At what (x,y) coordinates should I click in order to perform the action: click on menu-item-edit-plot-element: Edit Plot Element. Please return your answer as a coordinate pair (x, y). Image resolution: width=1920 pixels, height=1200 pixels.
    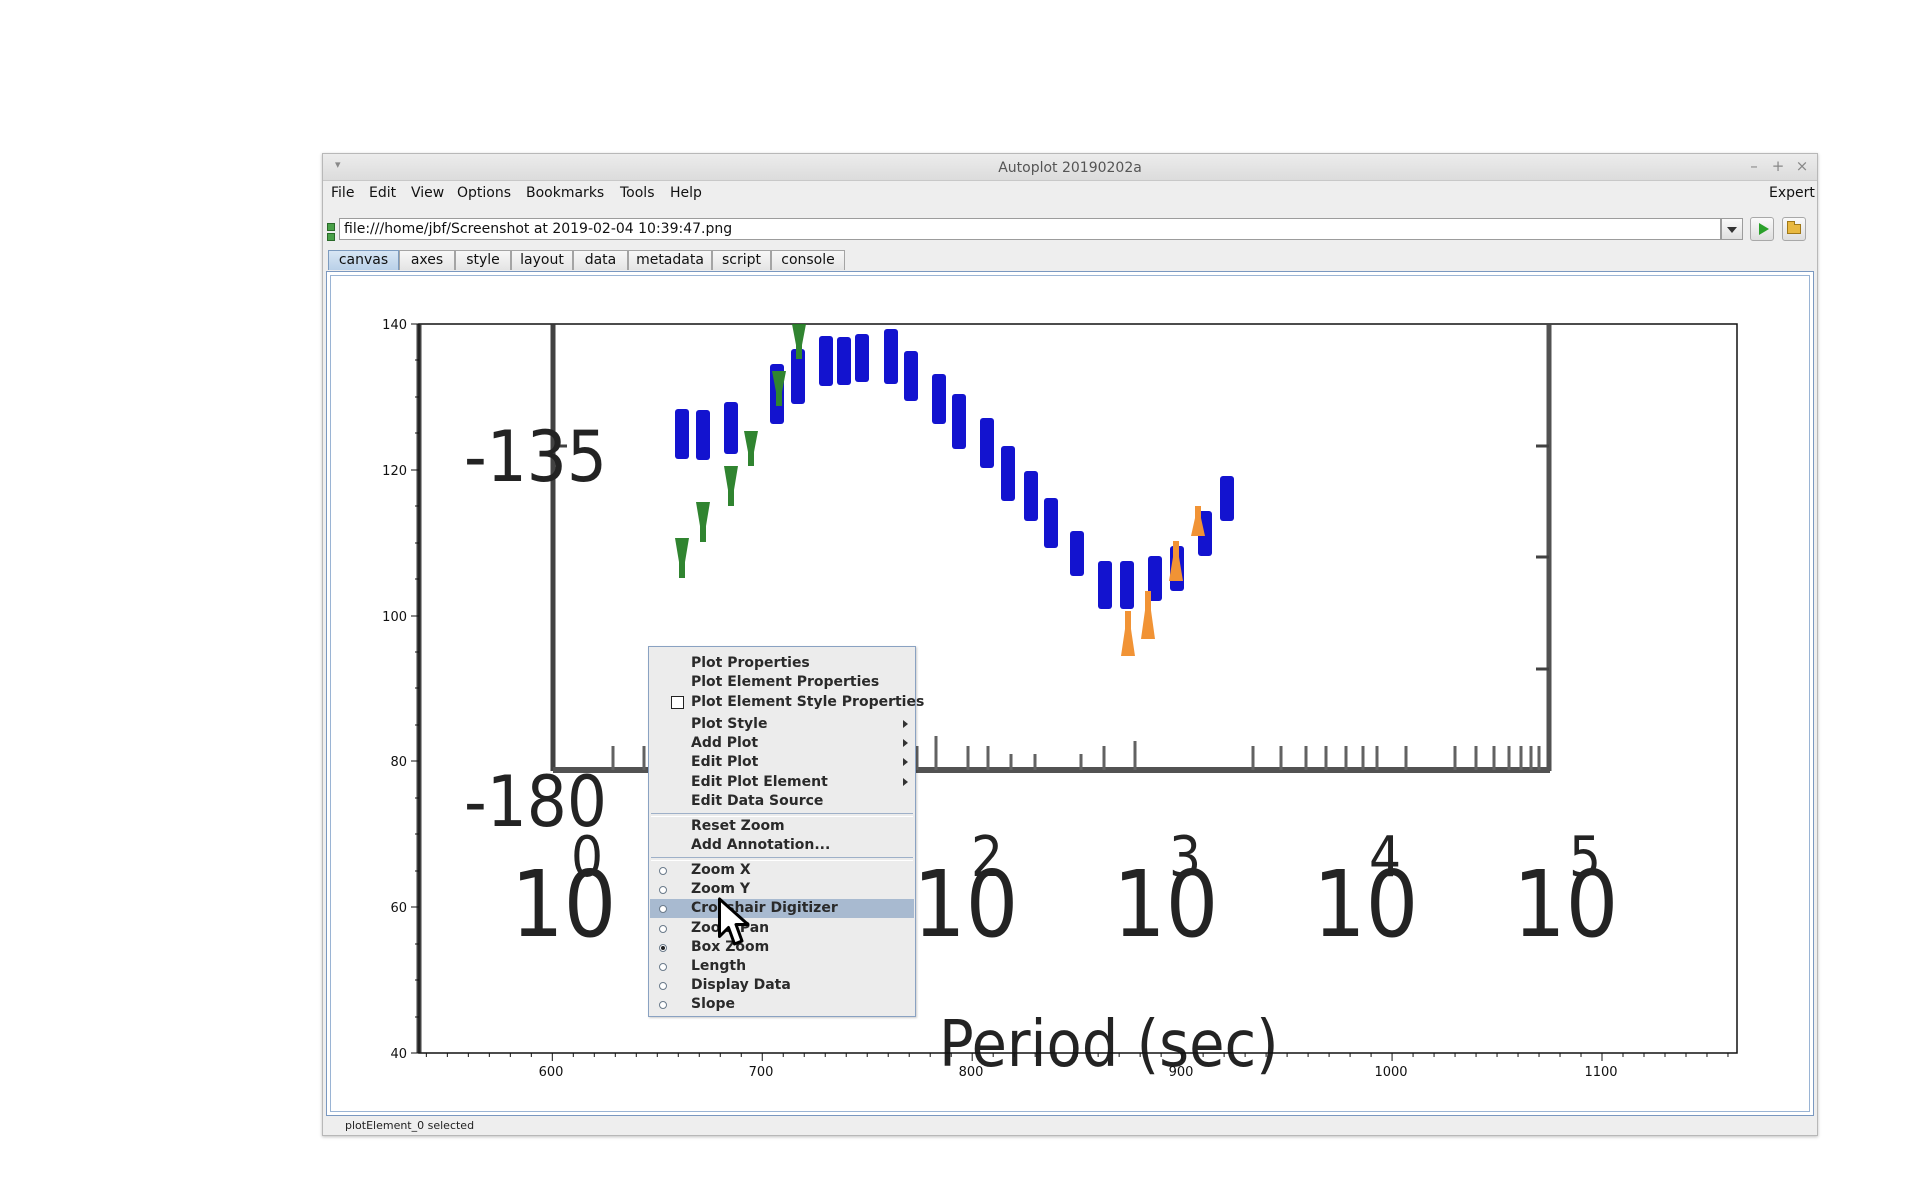
    Looking at the image, I should click on (782, 782).